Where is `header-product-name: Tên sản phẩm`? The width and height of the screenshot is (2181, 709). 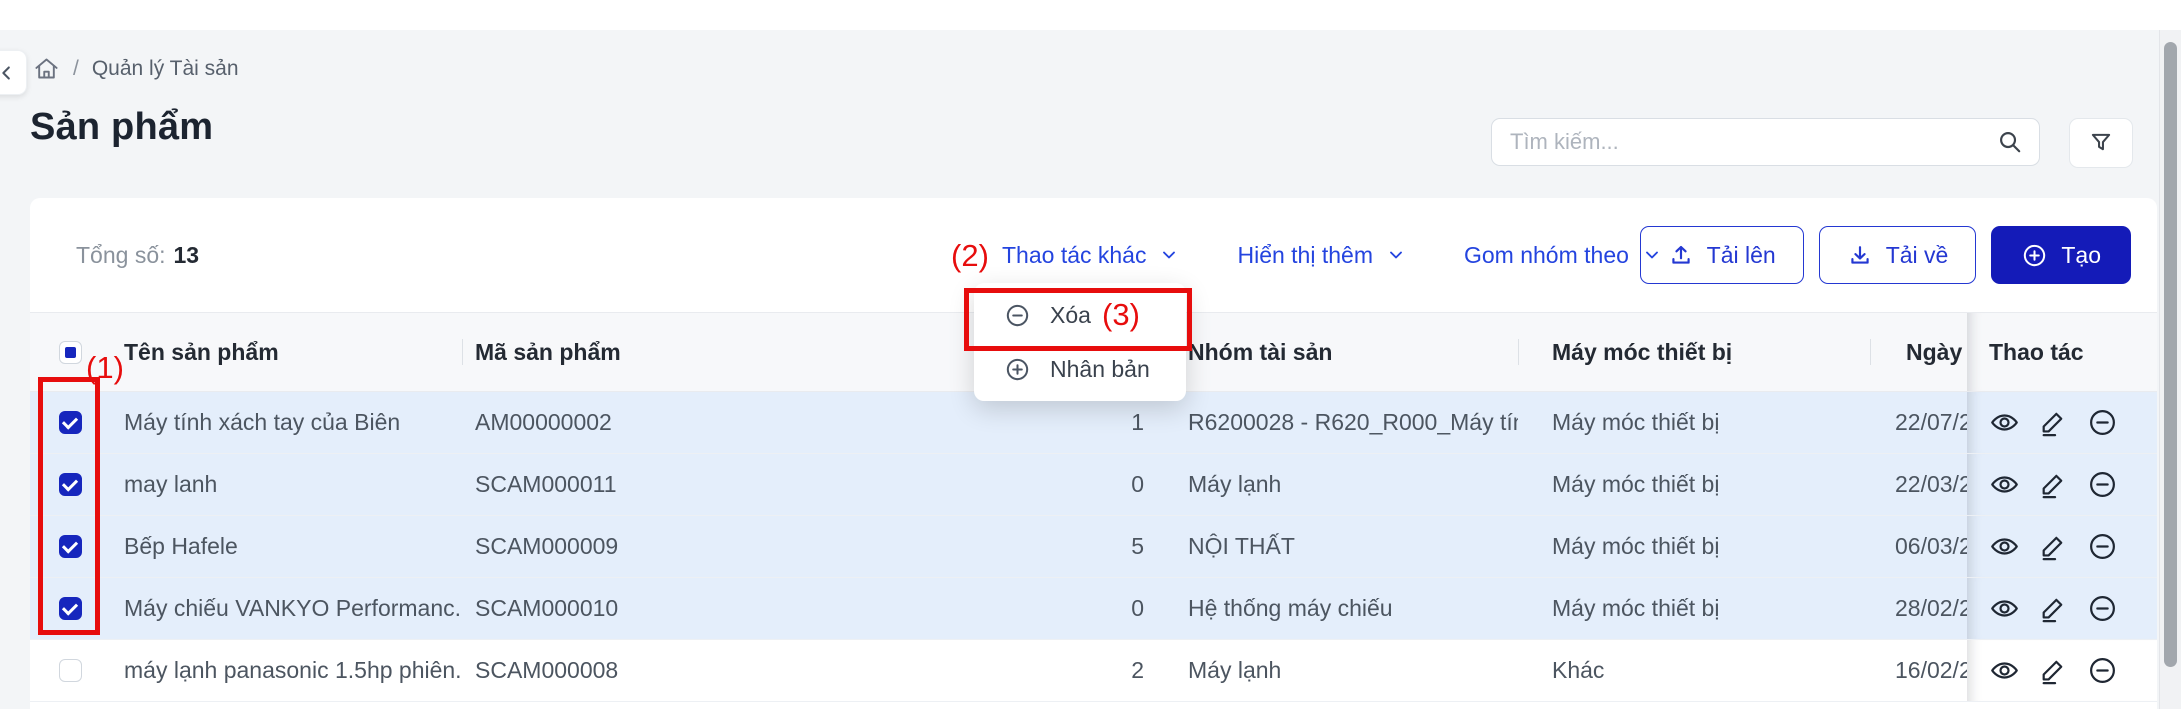
header-product-name: Tên sản phẩm is located at coordinates (286, 352).